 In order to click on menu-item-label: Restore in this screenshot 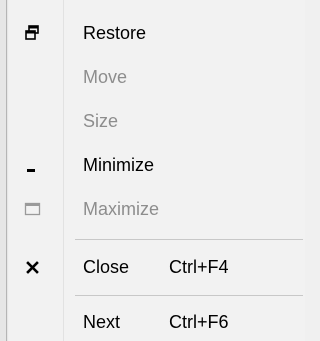, I will do `click(115, 33)`.